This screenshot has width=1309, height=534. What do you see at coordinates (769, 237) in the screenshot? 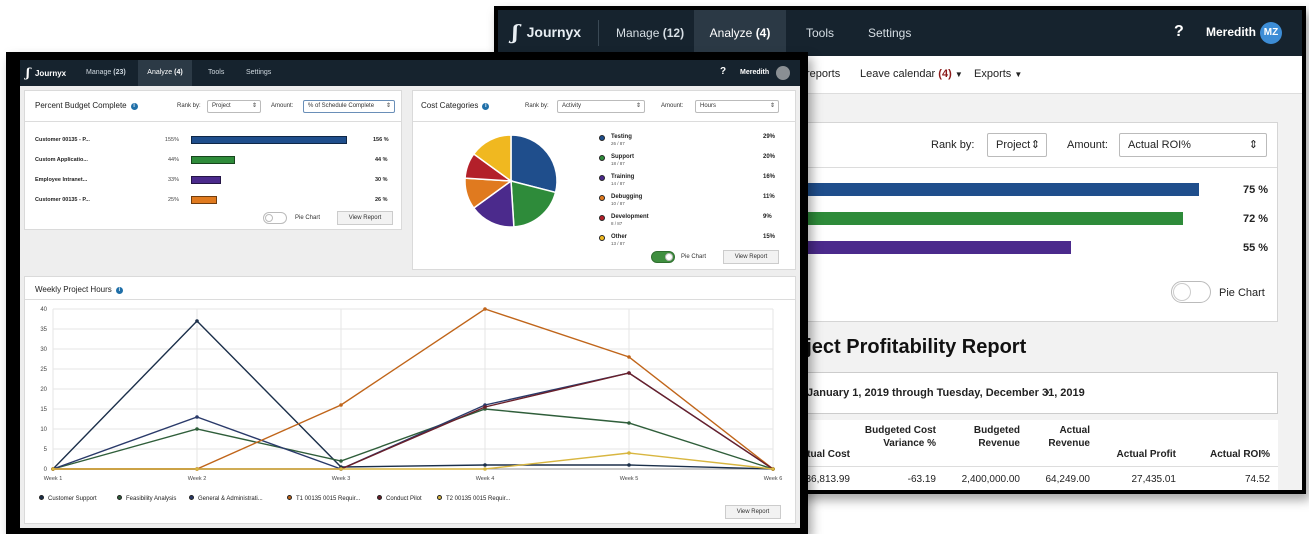
I see `legend-percent: 15%` at bounding box center [769, 237].